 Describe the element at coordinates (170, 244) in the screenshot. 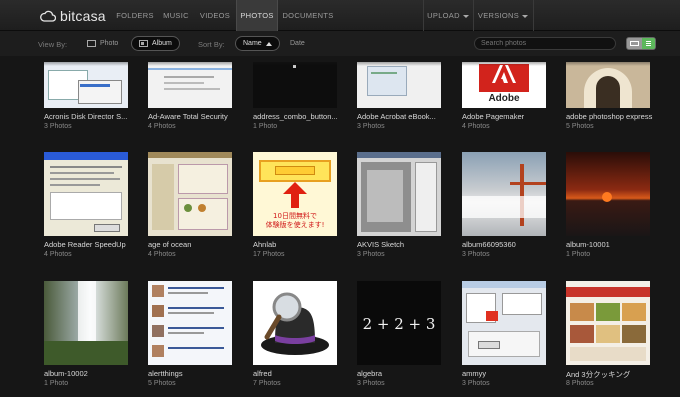

I see `album-title: age of ocean` at that location.